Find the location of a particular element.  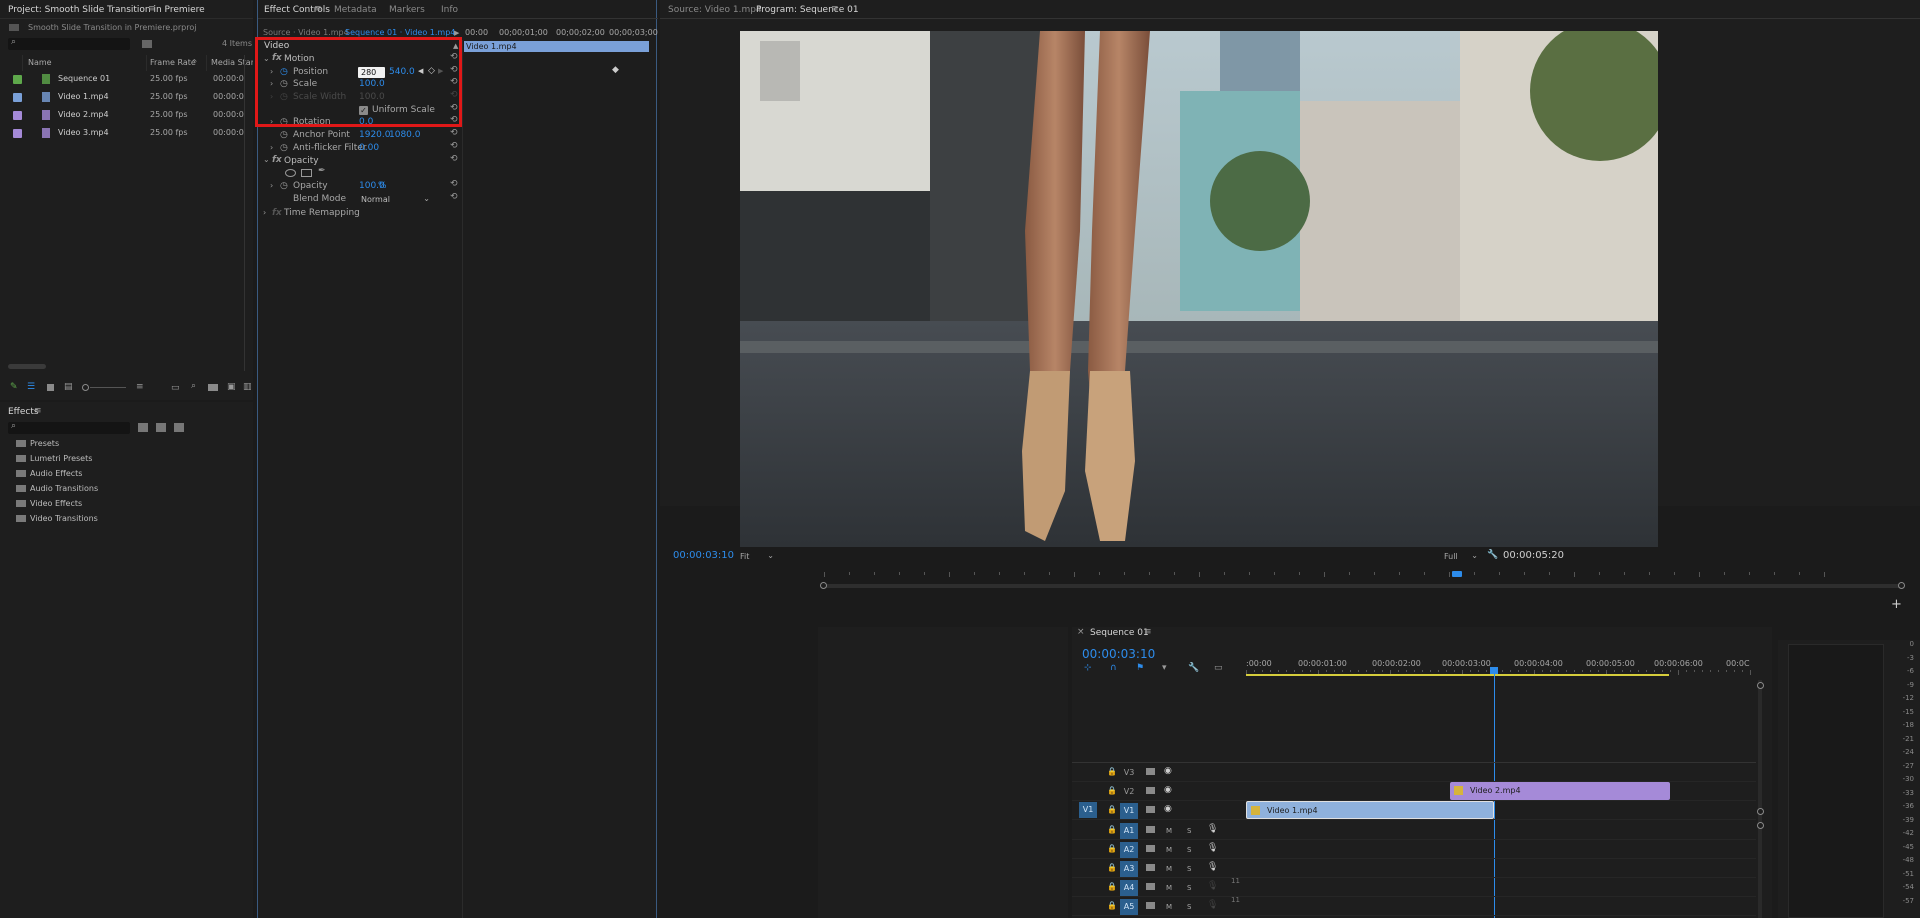

anchor-y-value: 1080.0 is located at coordinates (405, 135).